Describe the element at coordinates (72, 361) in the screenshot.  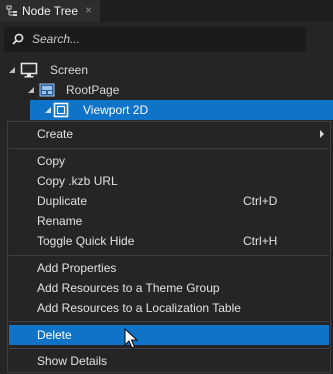
I see `menu-item-label: Show Details` at that location.